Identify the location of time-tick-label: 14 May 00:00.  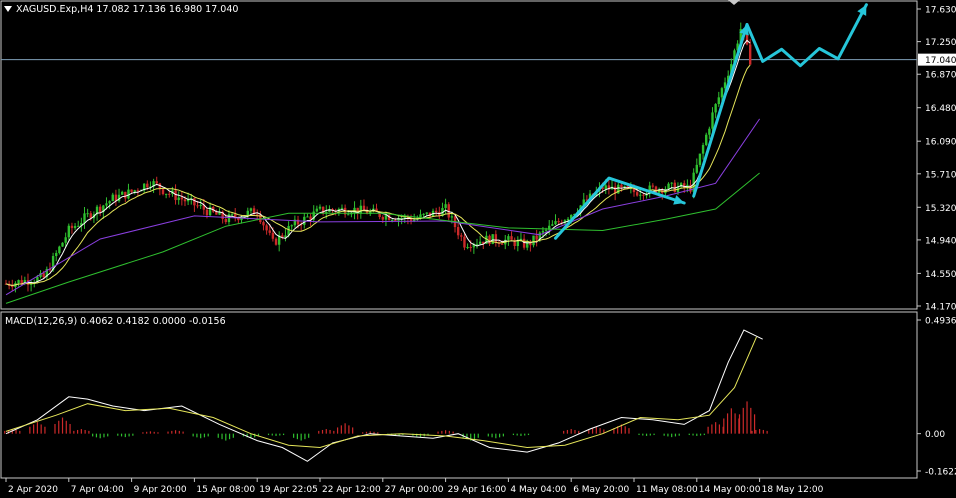
(730, 490).